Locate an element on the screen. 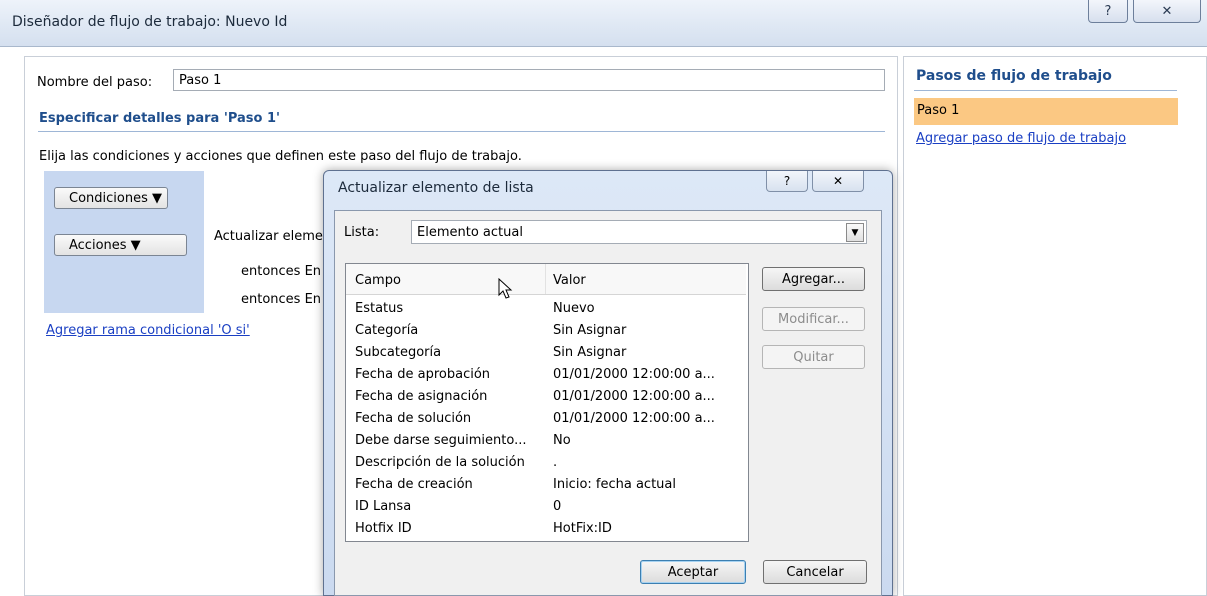 This screenshot has height=596, width=1207. row-field: Subcategoría is located at coordinates (398, 352).